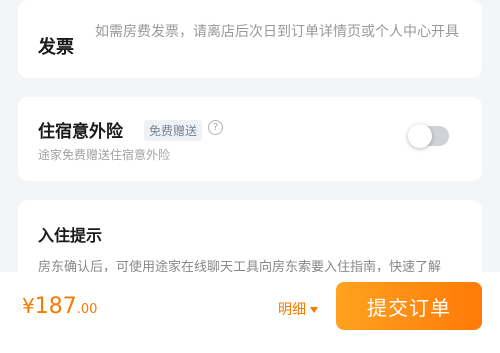  I want to click on insurance-subtitle: 途家免费赠送住宿意外险, so click(104, 155).